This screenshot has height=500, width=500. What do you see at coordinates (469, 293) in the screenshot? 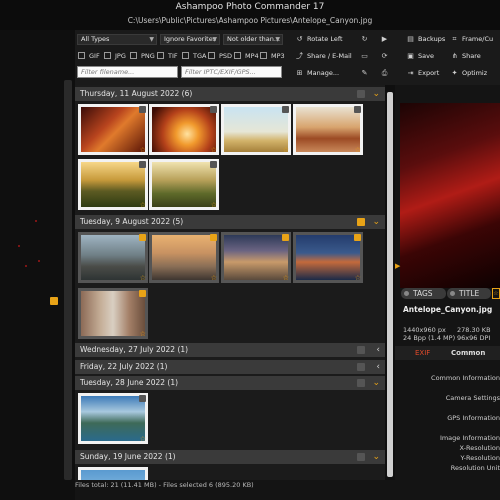
I see `title-button: TITLE` at bounding box center [469, 293].